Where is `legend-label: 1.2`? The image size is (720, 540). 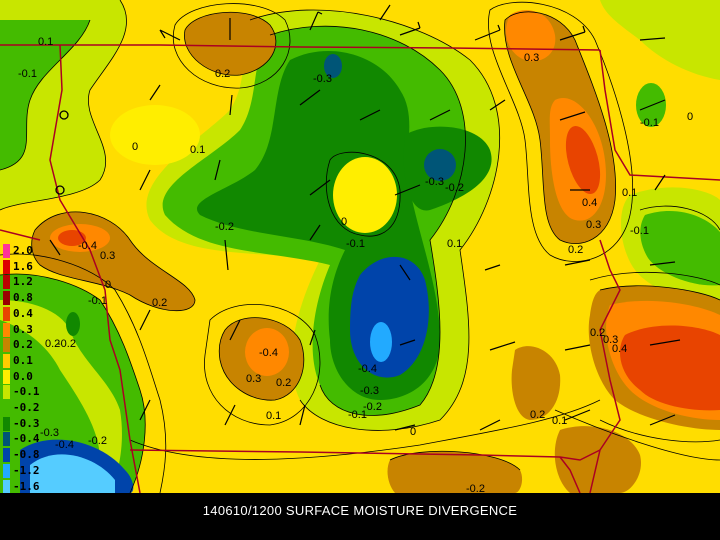
legend-label: 1.2 is located at coordinates (23, 282).